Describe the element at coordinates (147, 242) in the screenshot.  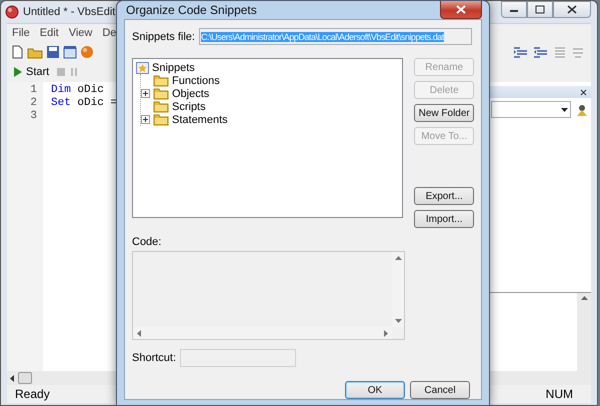
I see `field-label: Code:` at that location.